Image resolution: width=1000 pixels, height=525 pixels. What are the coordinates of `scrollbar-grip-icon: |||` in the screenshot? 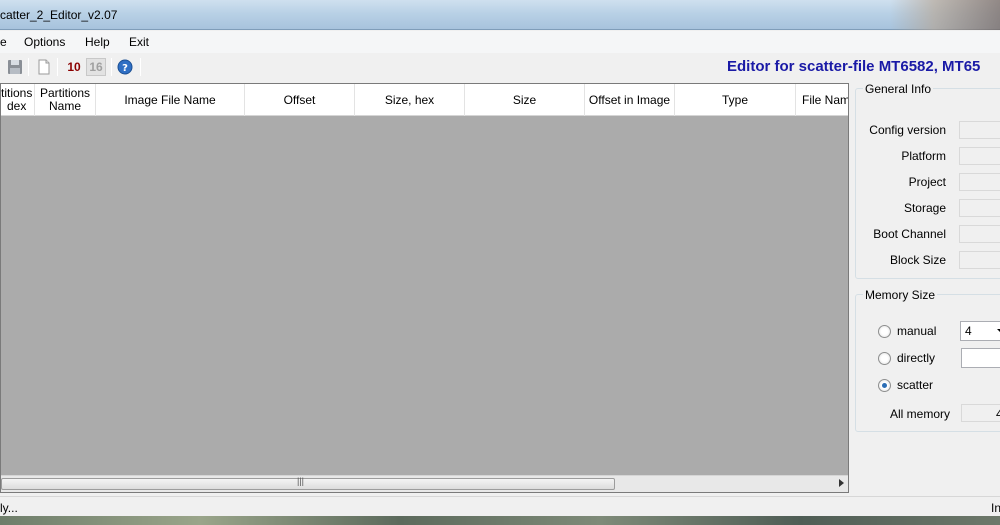 It's located at (301, 481).